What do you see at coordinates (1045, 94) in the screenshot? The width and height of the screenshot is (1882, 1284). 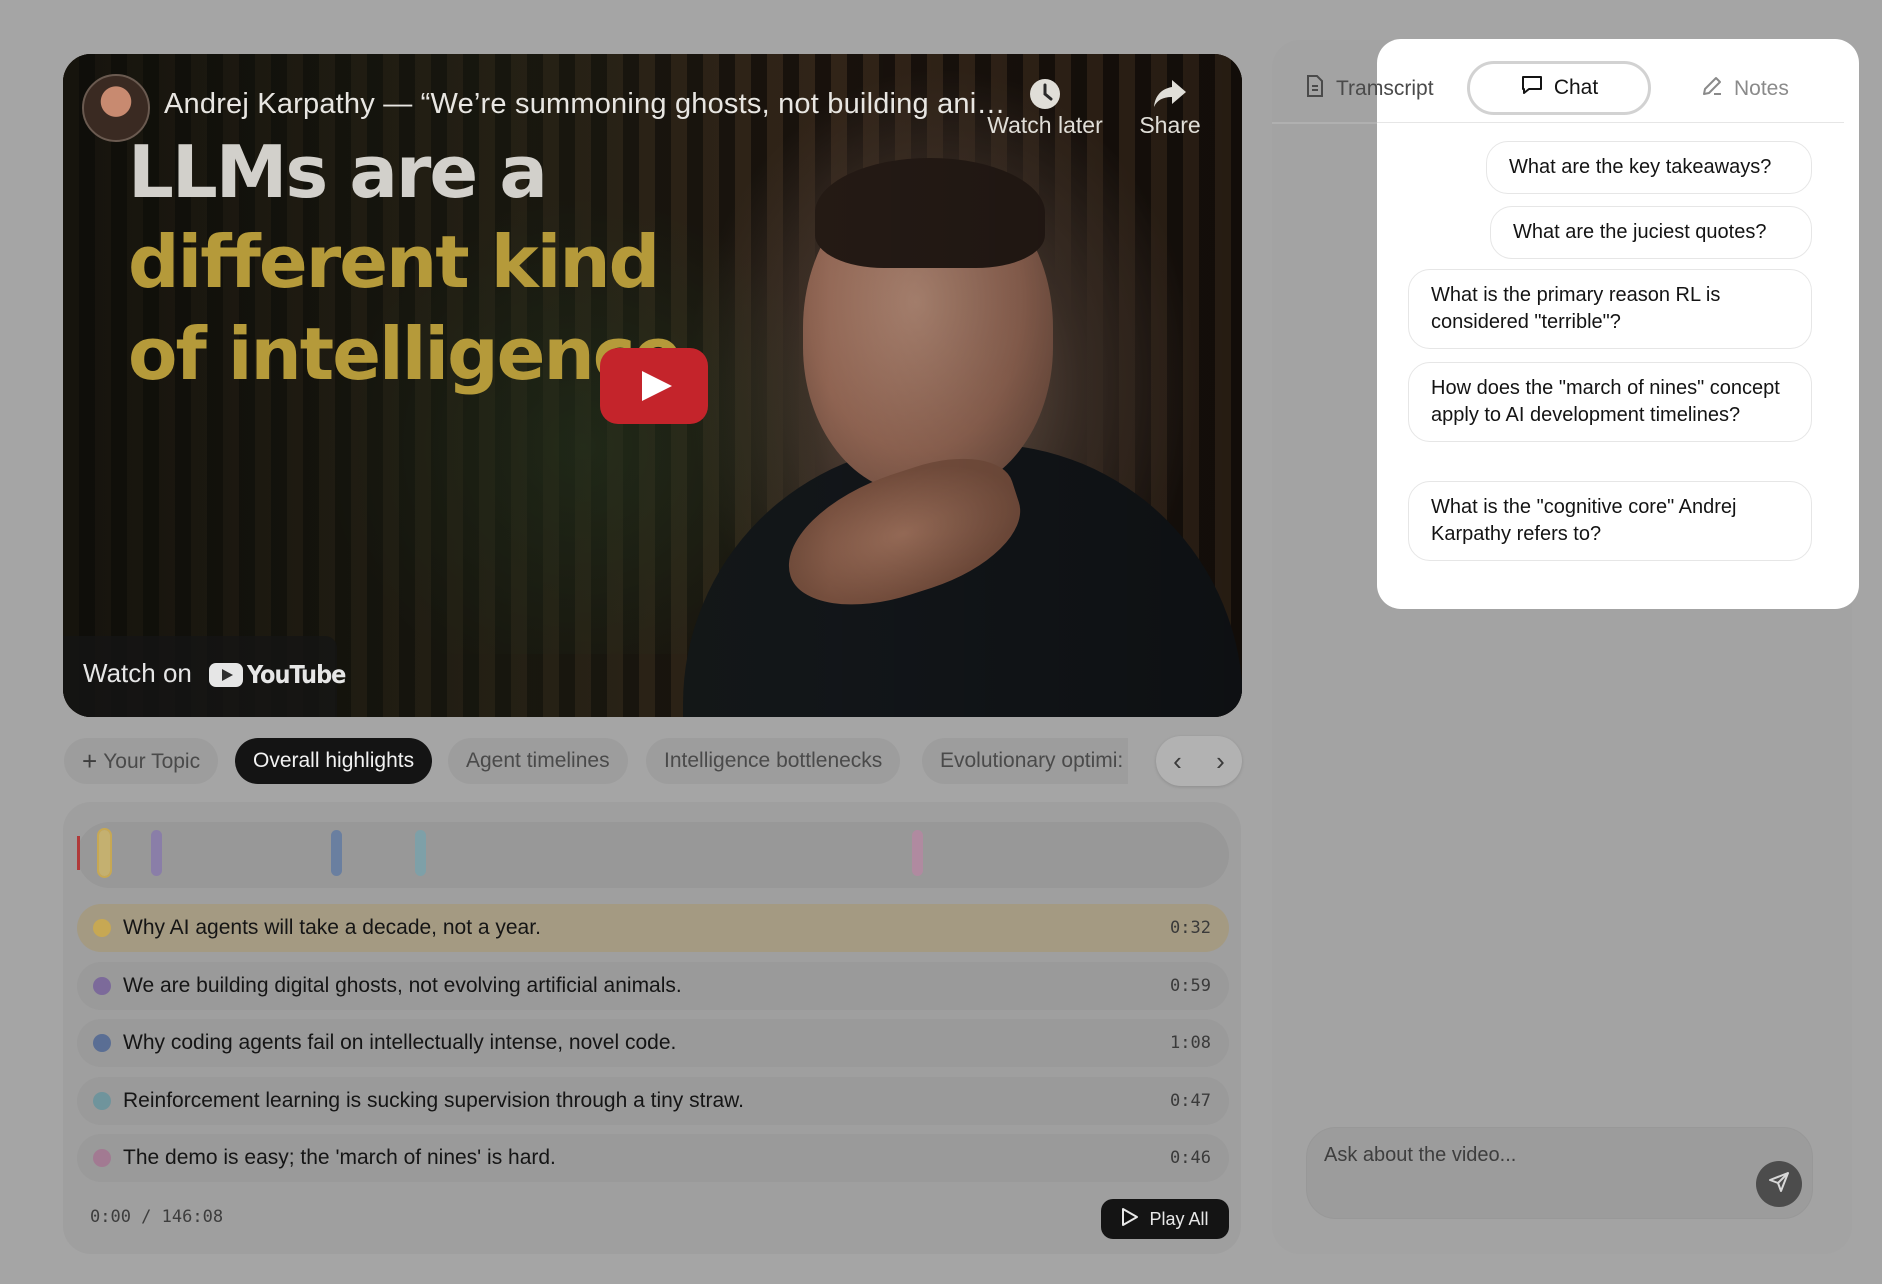 I see `clock-icon` at bounding box center [1045, 94].